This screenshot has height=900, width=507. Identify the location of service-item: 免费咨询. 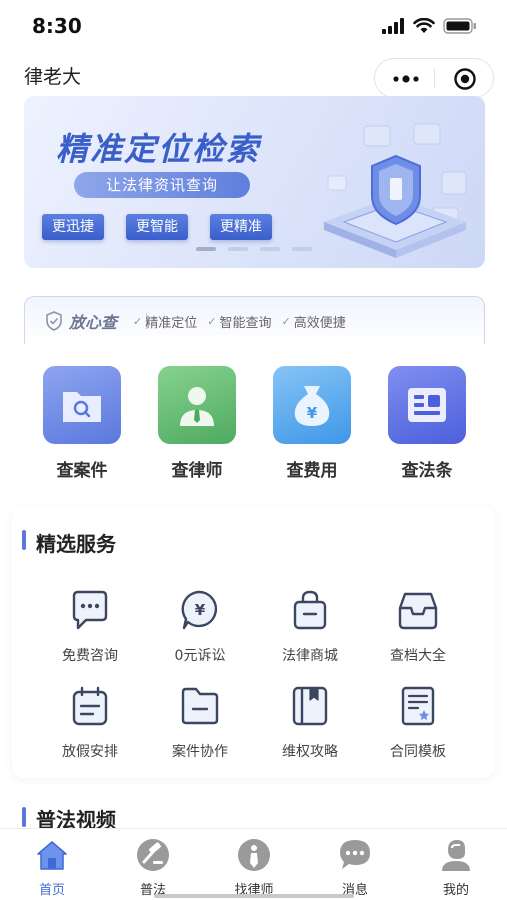
(90, 626).